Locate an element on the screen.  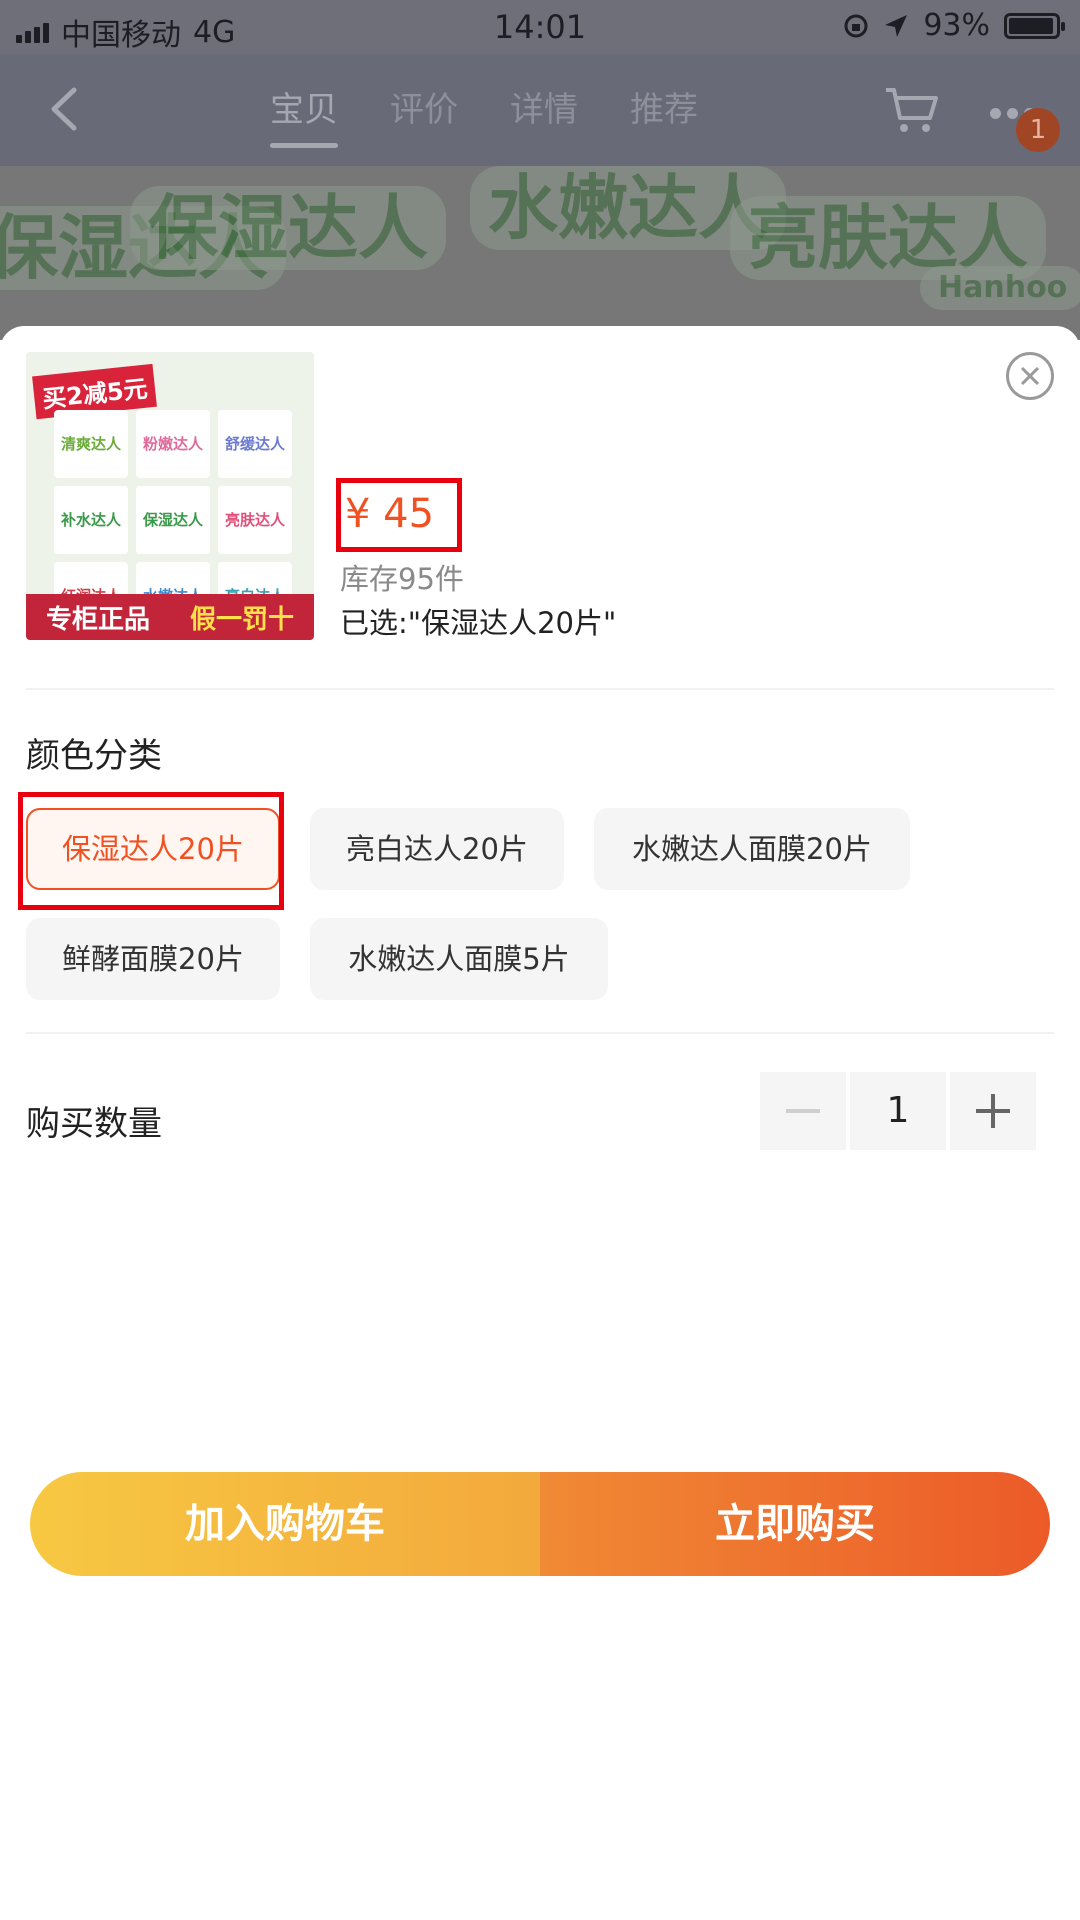
tab-item: 宝贝 is located at coordinates (304, 110).